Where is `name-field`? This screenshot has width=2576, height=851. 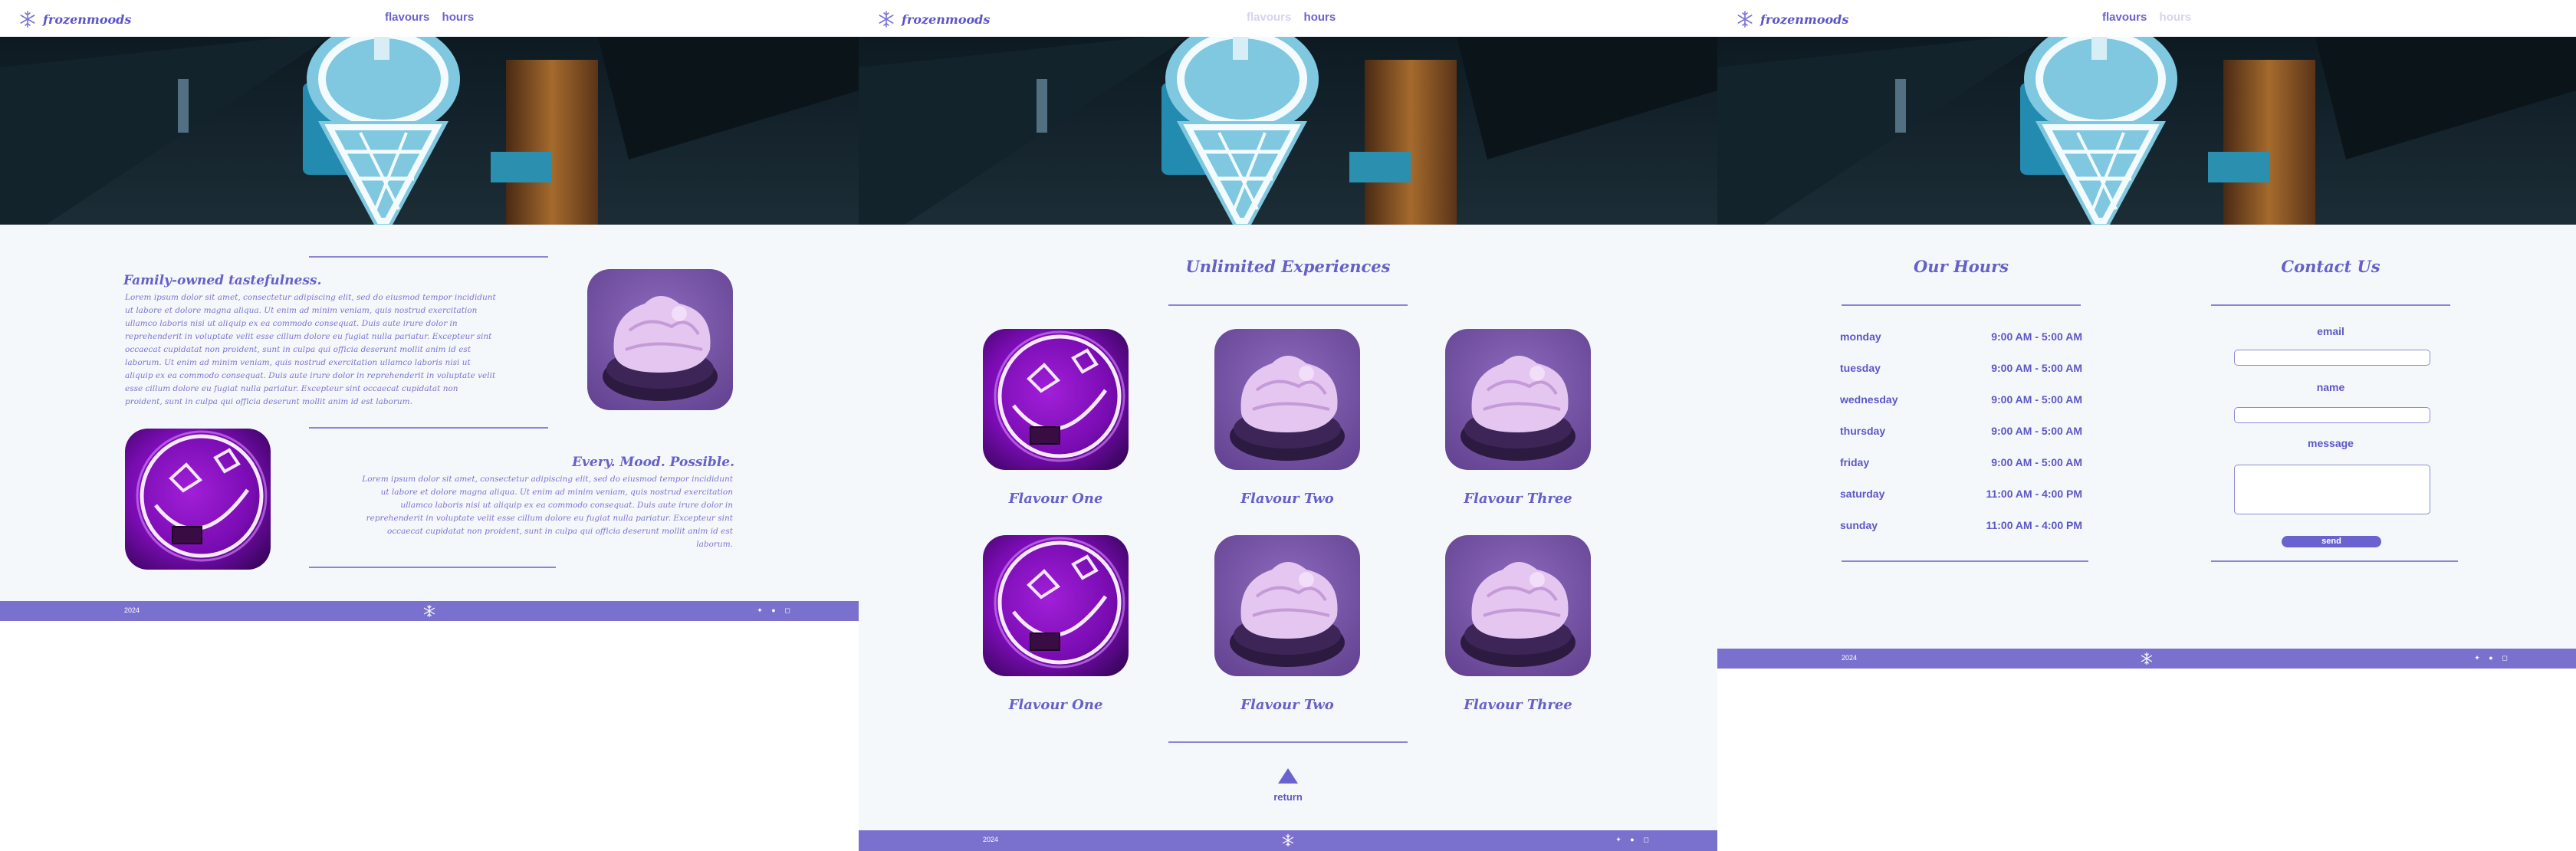
name-field is located at coordinates (2332, 415).